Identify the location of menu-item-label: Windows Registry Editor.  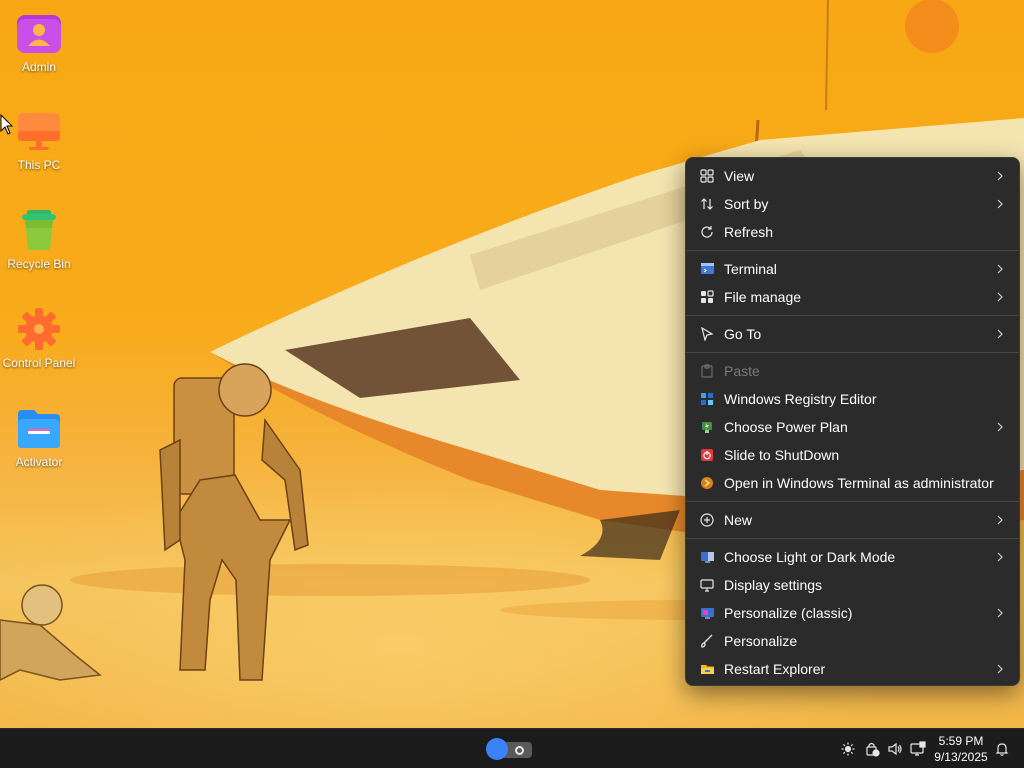
(800, 399).